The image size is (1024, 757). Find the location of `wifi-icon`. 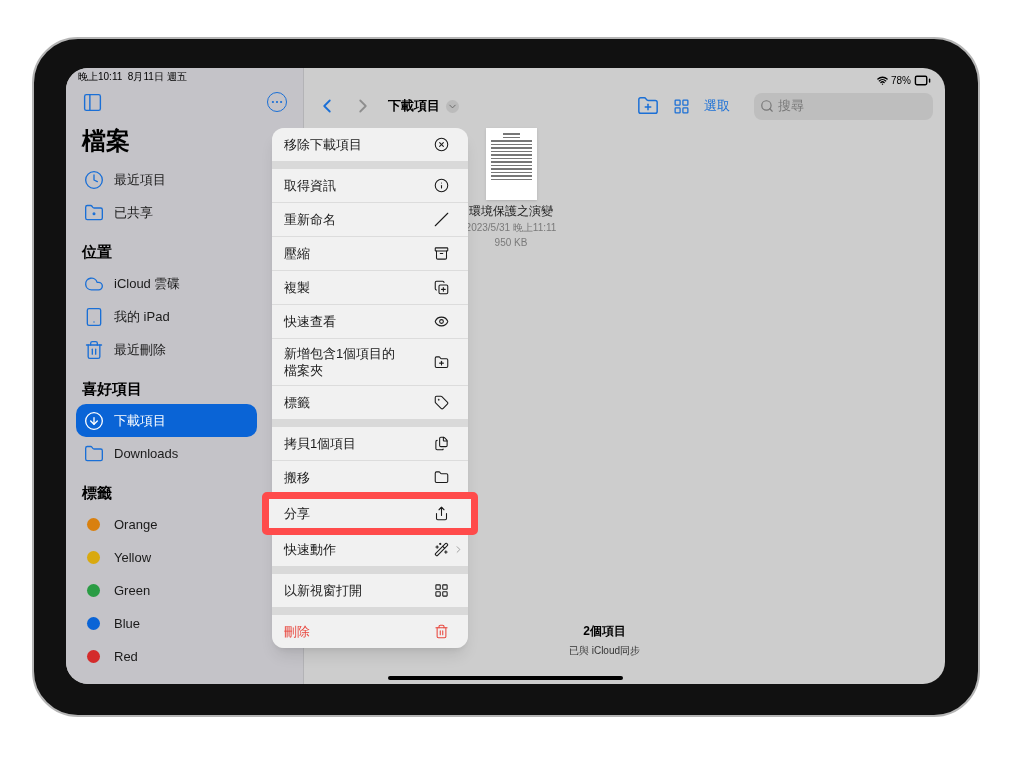

wifi-icon is located at coordinates (882, 80).